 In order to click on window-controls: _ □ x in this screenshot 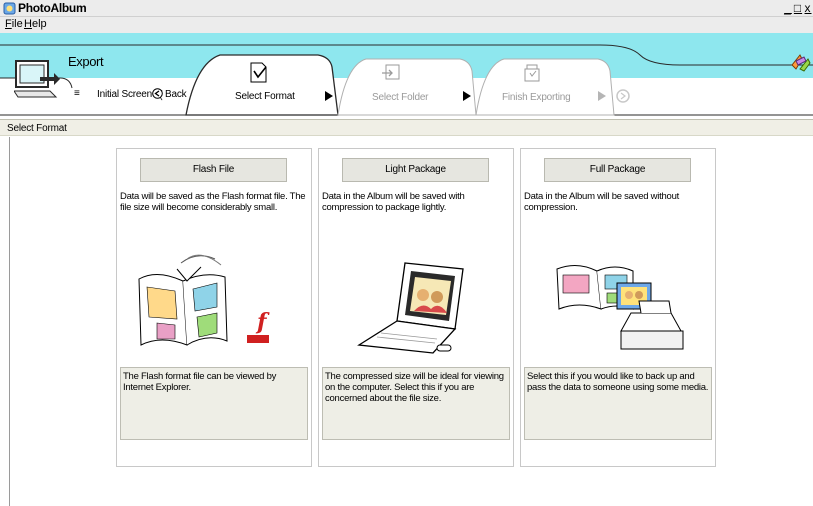, I will do `click(798, 8)`.